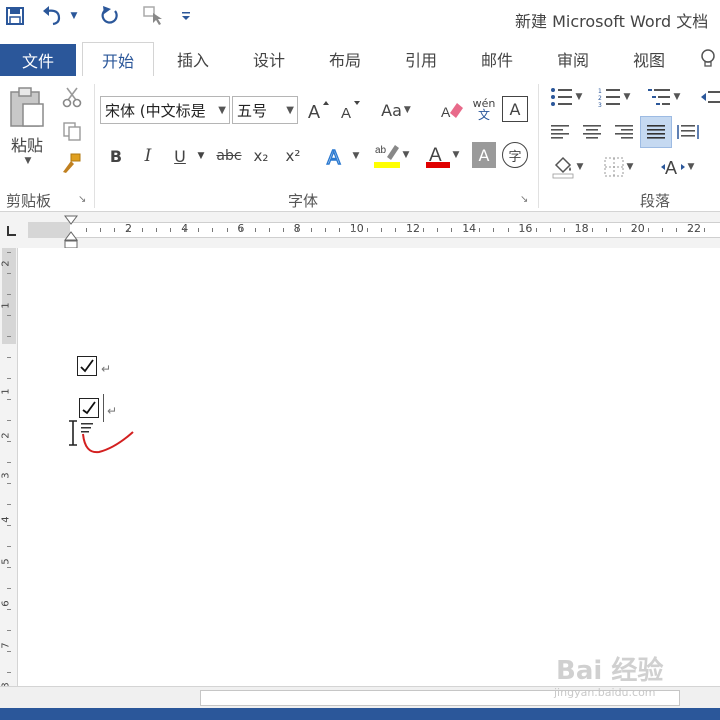 This screenshot has width=720, height=720. Describe the element at coordinates (74, 16) in the screenshot. I see `undo-dropdown: ▼` at that location.